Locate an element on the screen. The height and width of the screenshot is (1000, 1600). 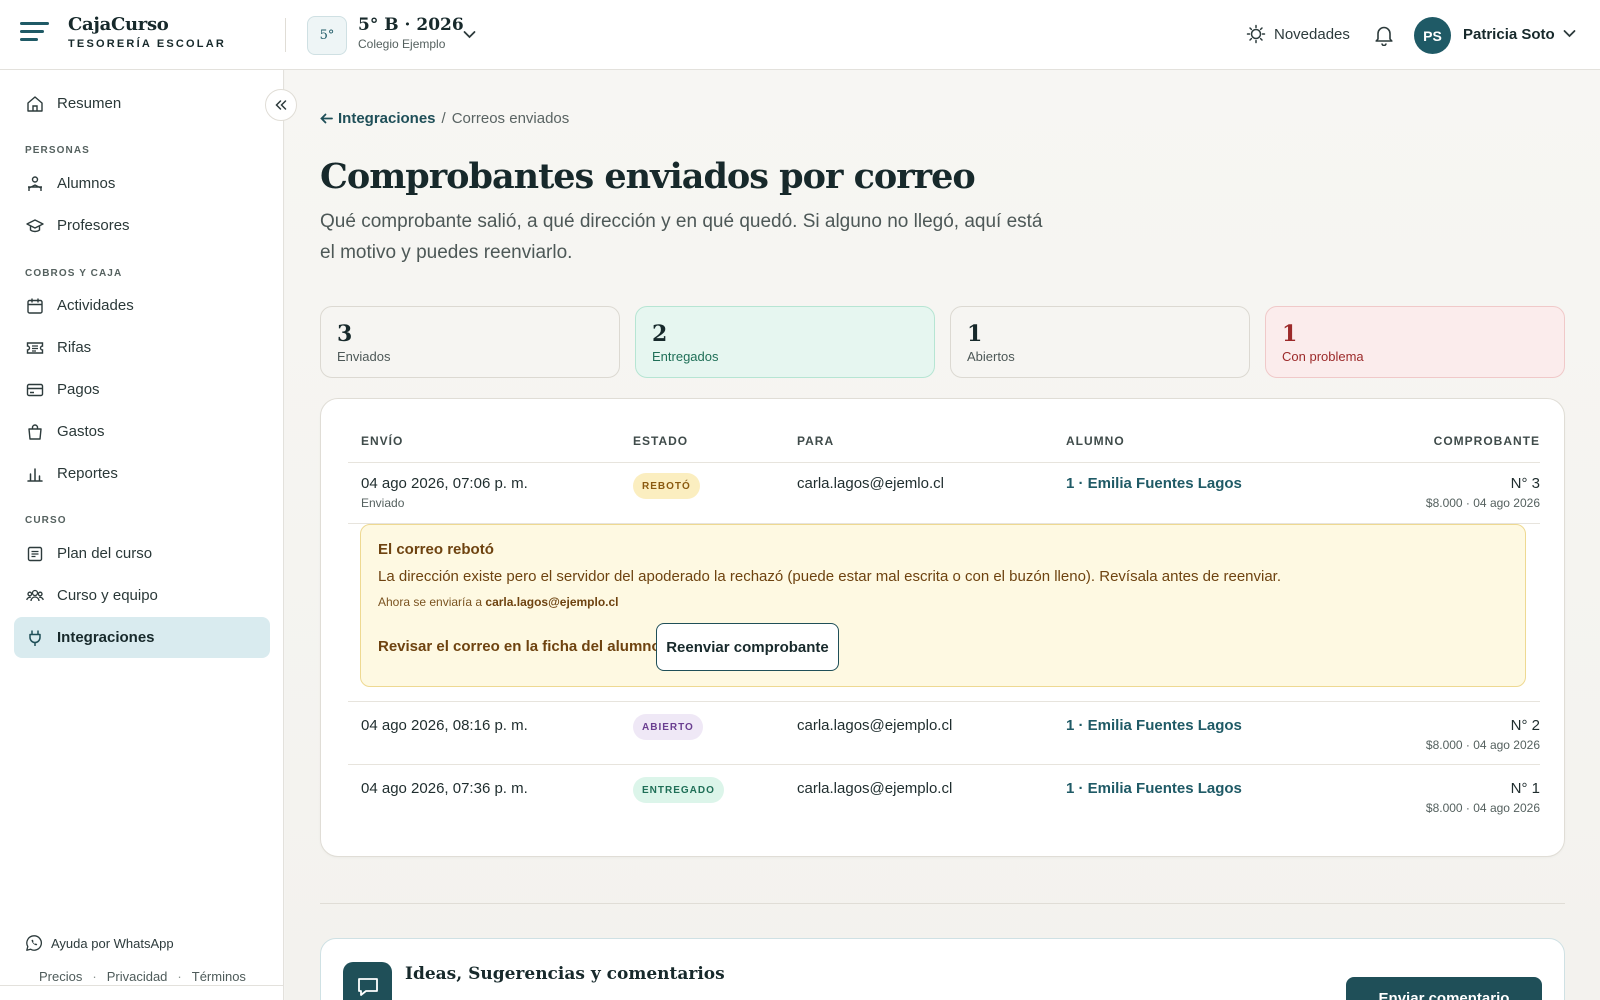
breadcrumb: Integraciones / Correos enviados is located at coordinates (444, 118).